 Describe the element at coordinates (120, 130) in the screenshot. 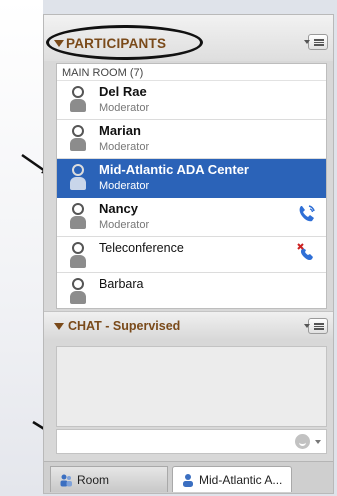

I see `participant-name: Marian` at that location.